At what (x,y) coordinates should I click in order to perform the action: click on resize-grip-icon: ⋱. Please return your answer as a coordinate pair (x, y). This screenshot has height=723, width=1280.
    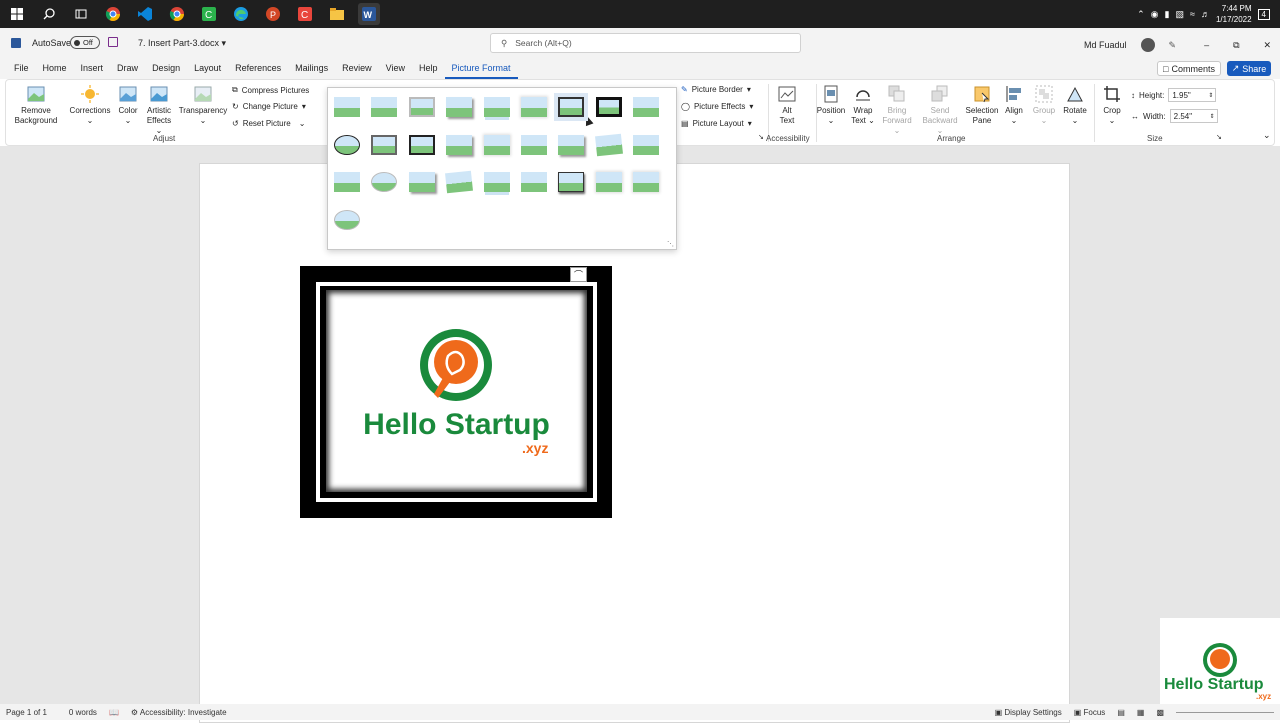
    Looking at the image, I should click on (670, 244).